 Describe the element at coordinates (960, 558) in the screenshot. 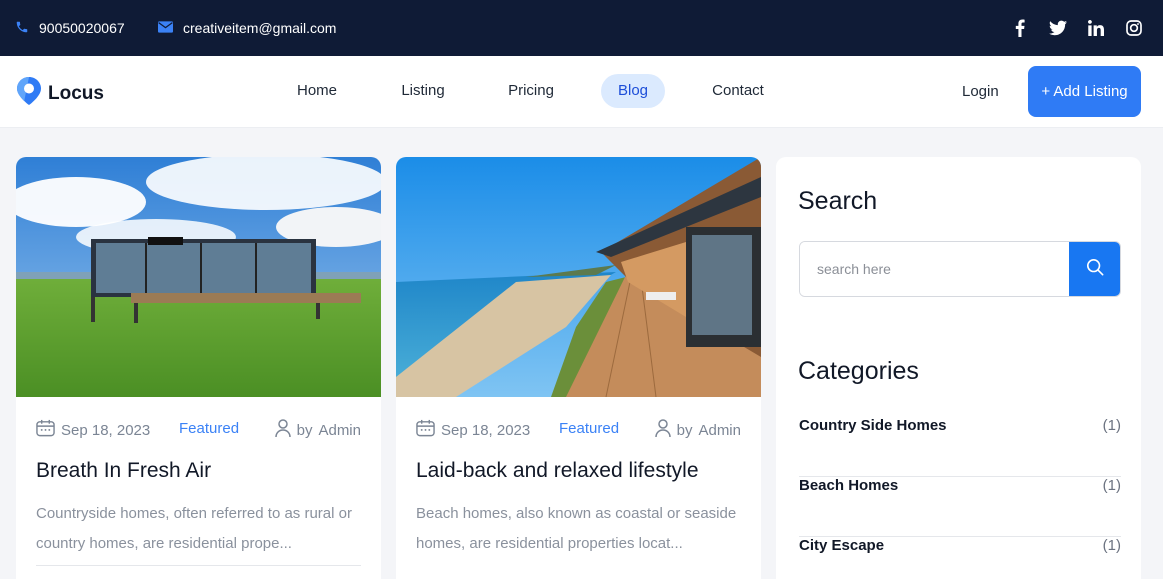

I see `category-item: City Escape (1)` at that location.